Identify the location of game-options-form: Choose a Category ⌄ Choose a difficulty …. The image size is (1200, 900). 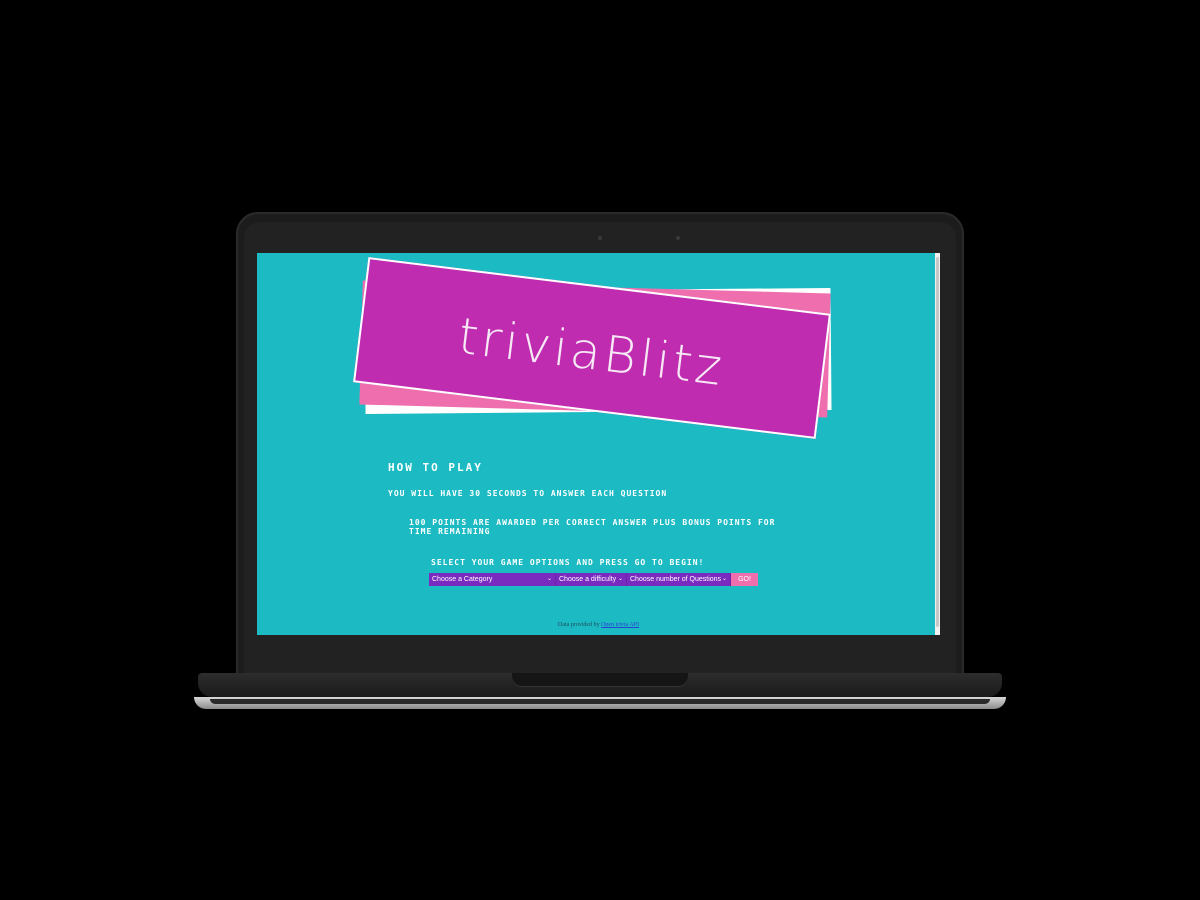
(593, 579).